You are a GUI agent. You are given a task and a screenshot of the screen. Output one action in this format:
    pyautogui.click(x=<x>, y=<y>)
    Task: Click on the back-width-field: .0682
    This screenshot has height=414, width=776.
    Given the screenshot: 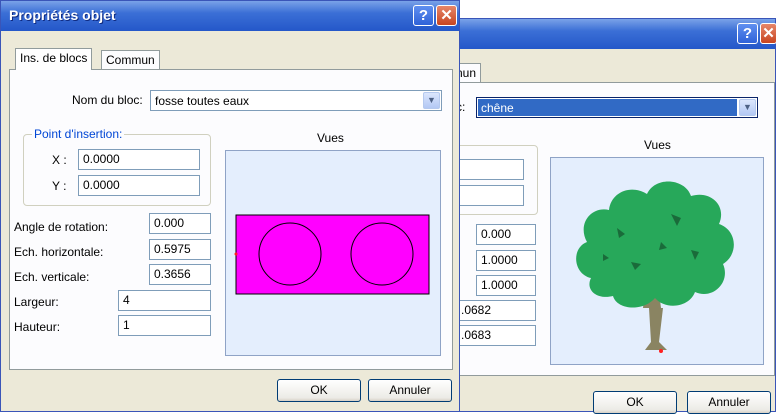 What is the action you would take?
    pyautogui.click(x=496, y=310)
    